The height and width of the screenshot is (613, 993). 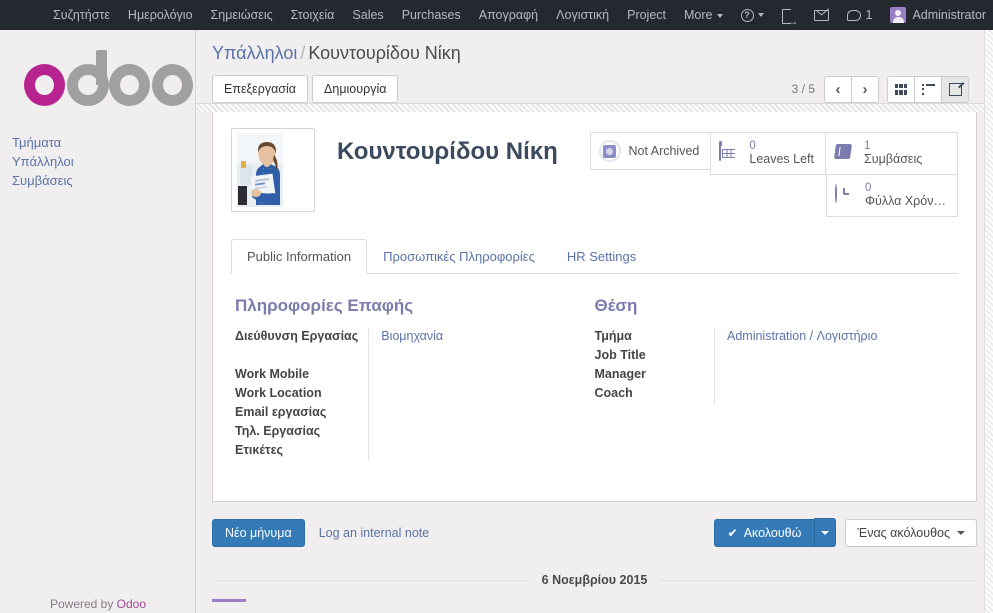 What do you see at coordinates (172, 85) in the screenshot?
I see `logo-letter-o3` at bounding box center [172, 85].